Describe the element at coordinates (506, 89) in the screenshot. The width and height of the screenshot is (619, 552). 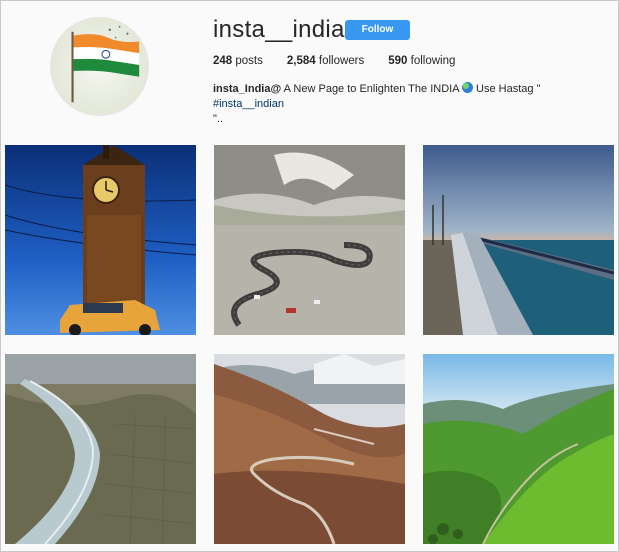
I see `bio-text-2: Use Hastag "` at that location.